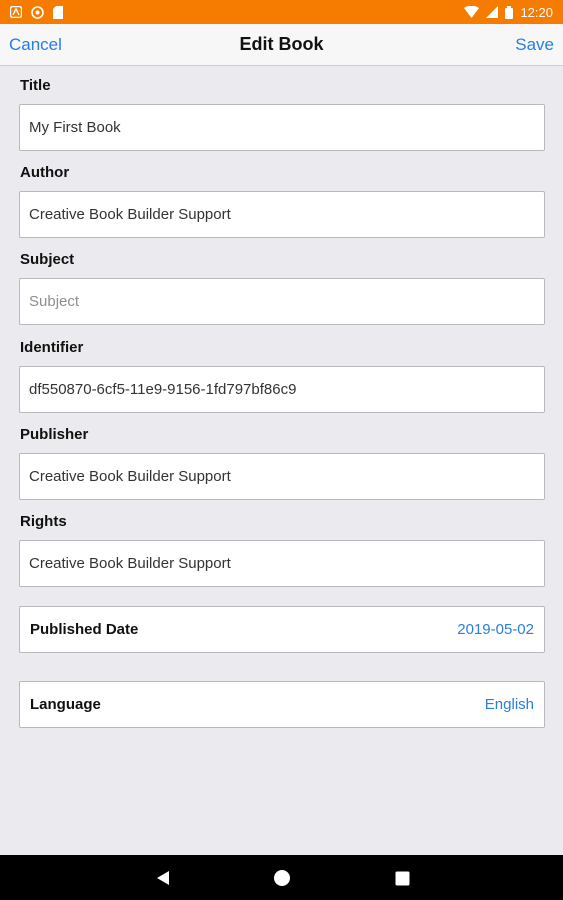  Describe the element at coordinates (54, 434) in the screenshot. I see `publisher-label: Publisher` at that location.